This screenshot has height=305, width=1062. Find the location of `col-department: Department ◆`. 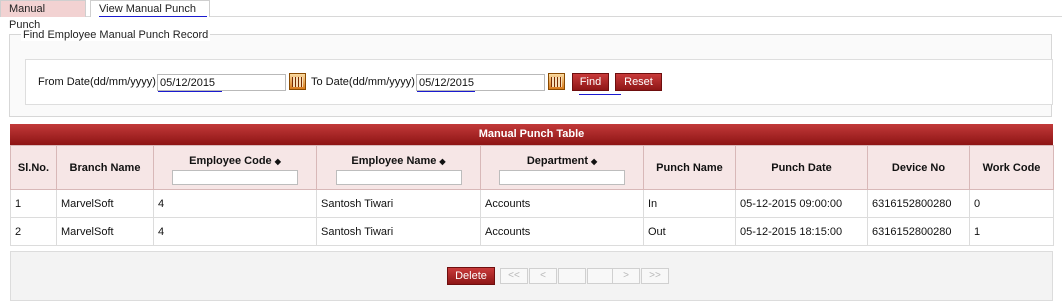

col-department: Department ◆ is located at coordinates (562, 167).